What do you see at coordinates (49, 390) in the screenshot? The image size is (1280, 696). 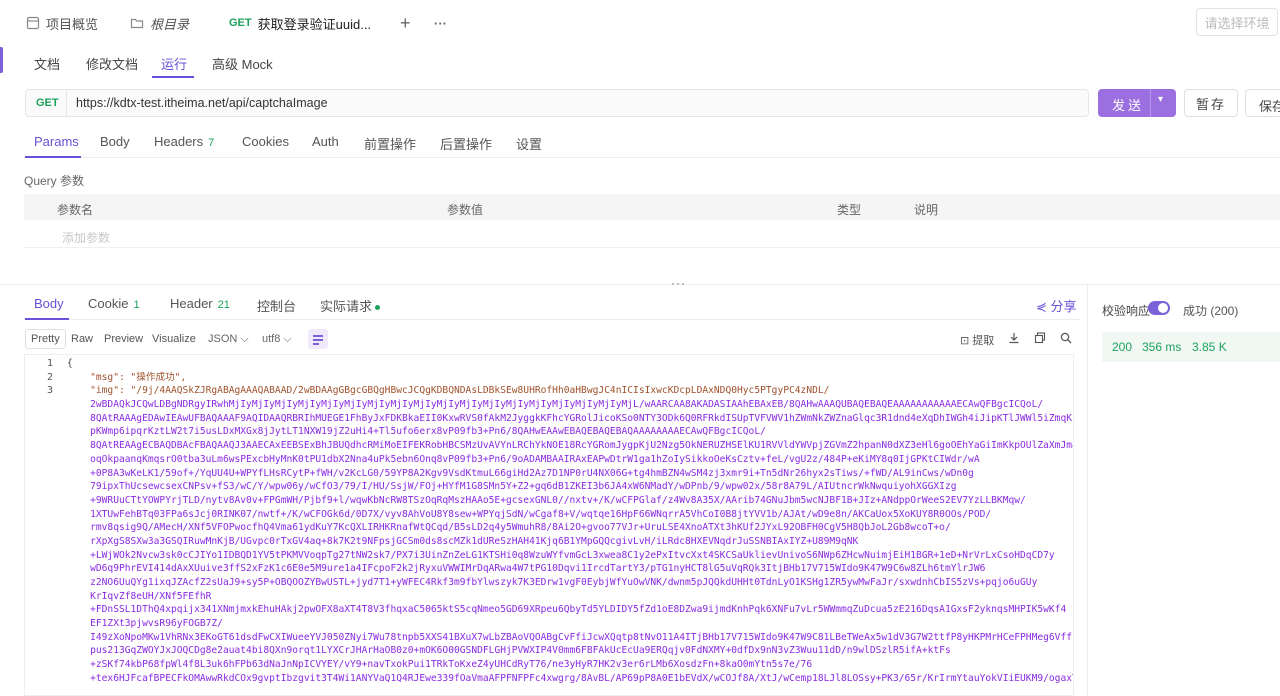 I see `line-number: 3` at bounding box center [49, 390].